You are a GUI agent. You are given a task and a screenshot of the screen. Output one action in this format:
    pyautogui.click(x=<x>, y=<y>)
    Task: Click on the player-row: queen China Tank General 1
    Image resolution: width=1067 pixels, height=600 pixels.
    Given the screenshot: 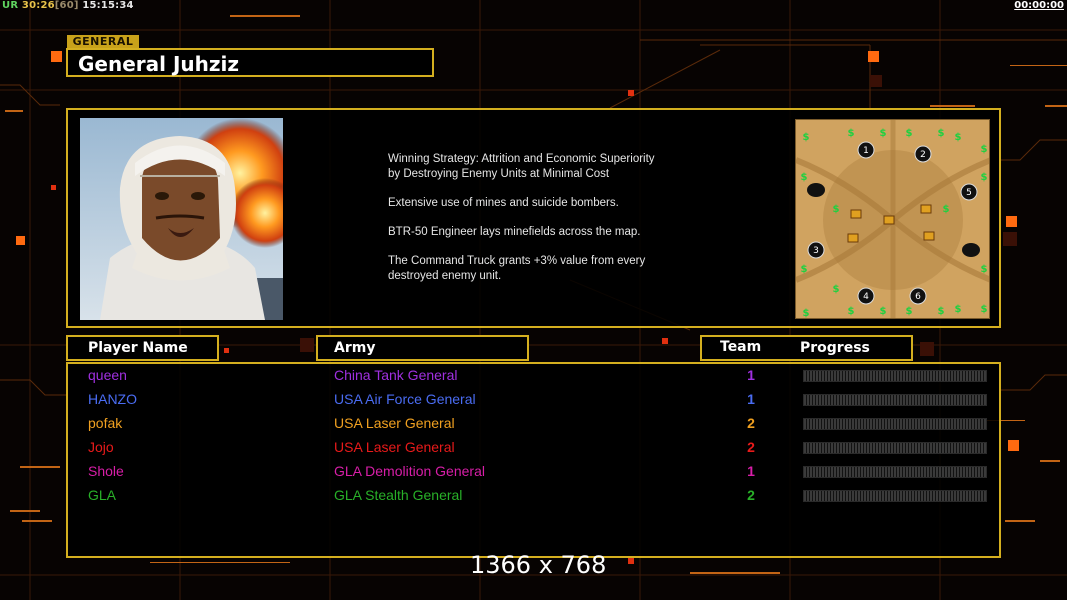 What is the action you would take?
    pyautogui.click(x=533, y=377)
    